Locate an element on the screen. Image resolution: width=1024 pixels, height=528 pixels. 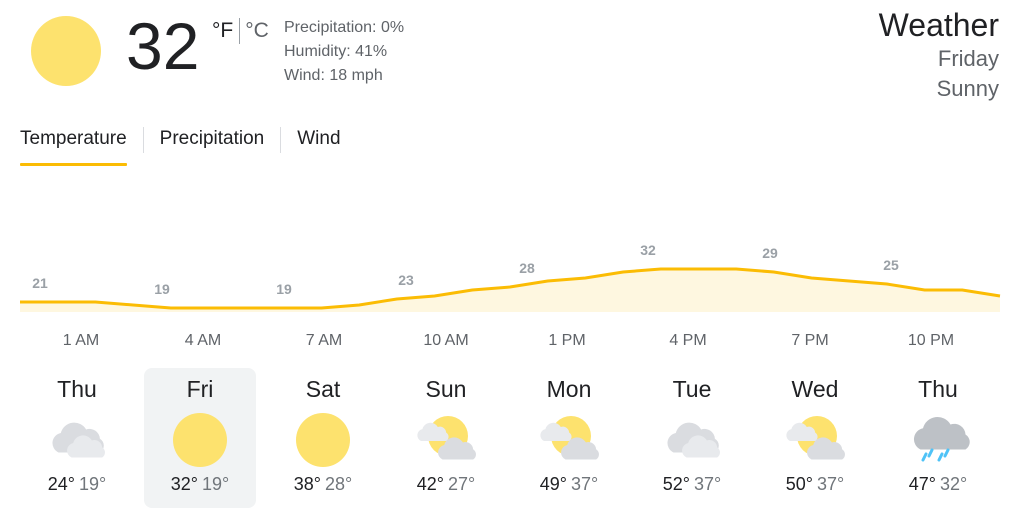
high-temp: 32° is located at coordinates (184, 484).